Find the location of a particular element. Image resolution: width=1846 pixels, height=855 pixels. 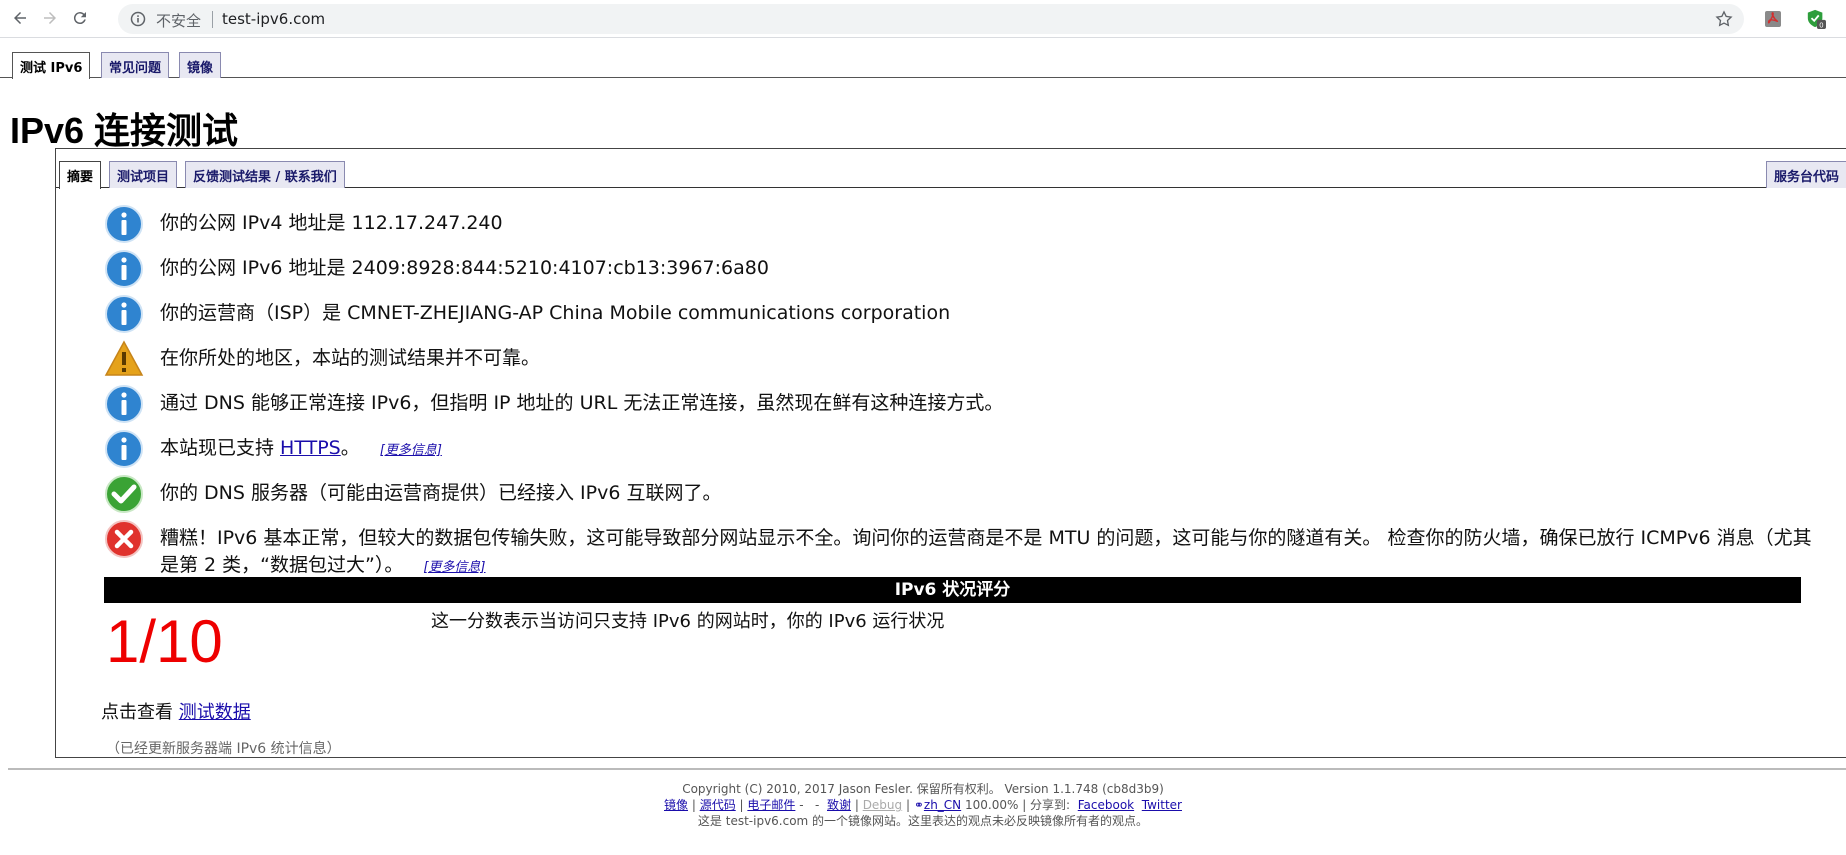

view-data-prefix: 点击查看 is located at coordinates (140, 712).